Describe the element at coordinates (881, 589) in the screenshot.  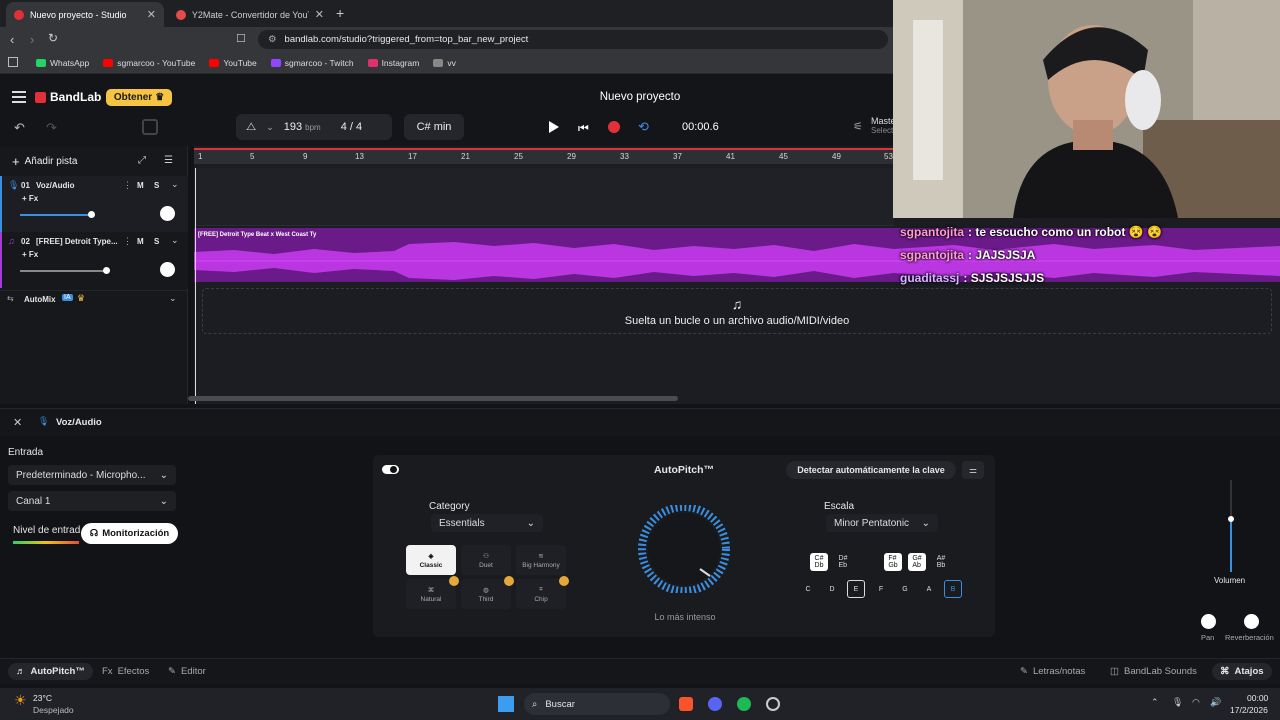
I see `key-f: F` at that location.